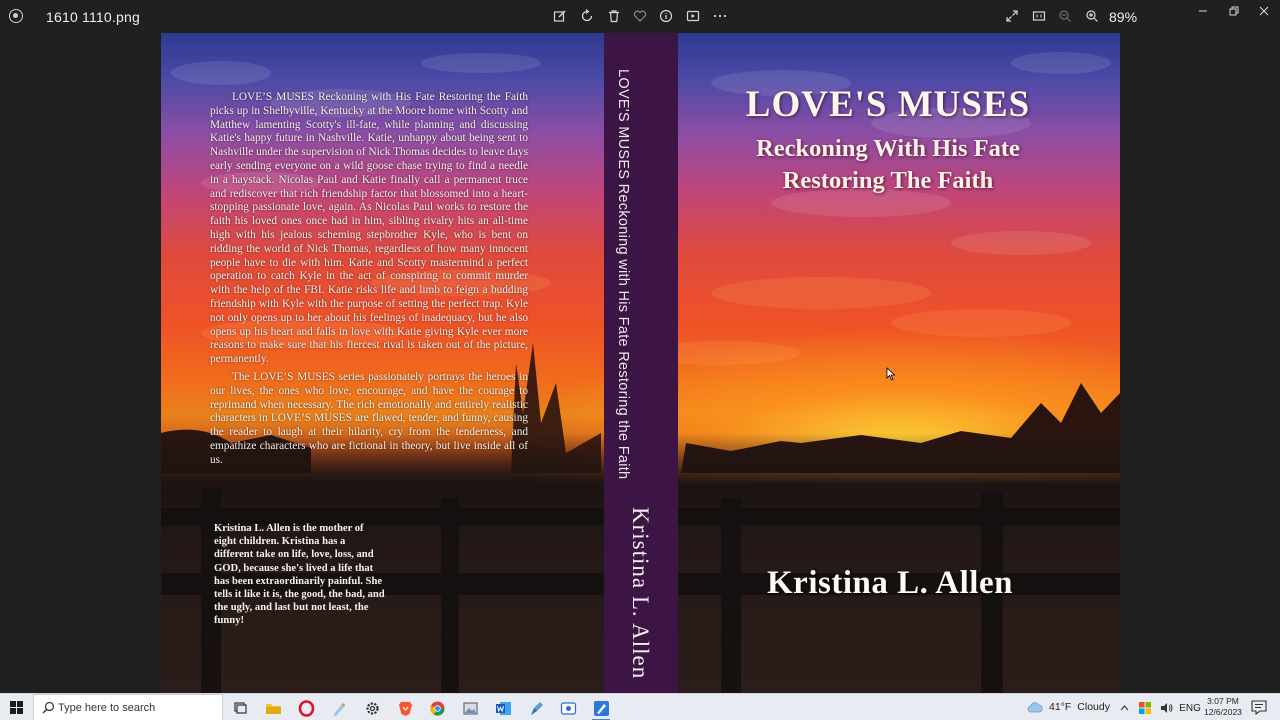 The image size is (1280, 720). What do you see at coordinates (888, 148) in the screenshot?
I see `front-subtitle-line-1: Reckoning With His Fate` at bounding box center [888, 148].